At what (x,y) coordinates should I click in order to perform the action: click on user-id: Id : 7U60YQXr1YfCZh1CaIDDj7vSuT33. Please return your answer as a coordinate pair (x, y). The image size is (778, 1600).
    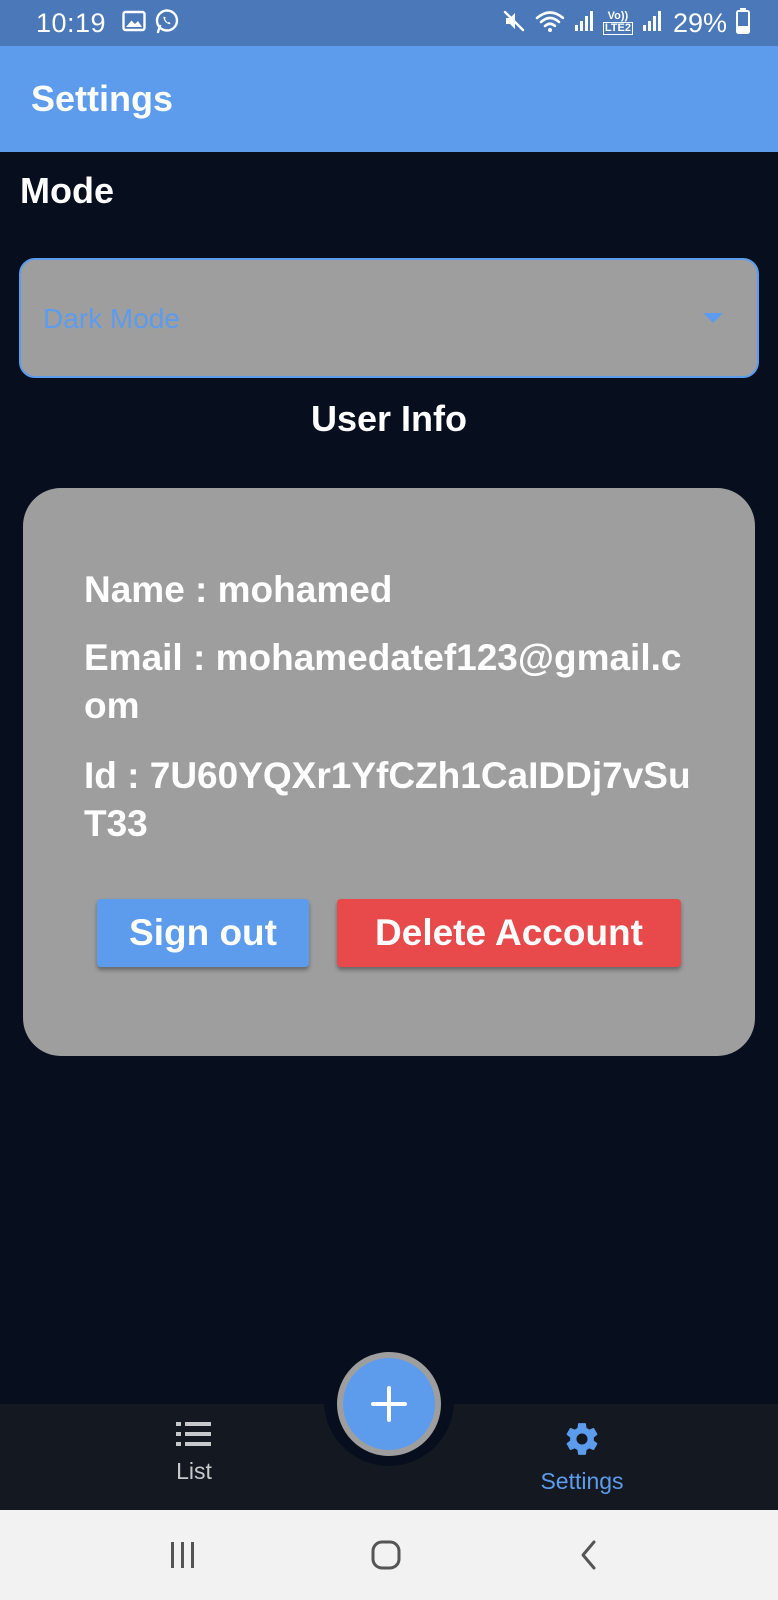
    Looking at the image, I should click on (387, 799).